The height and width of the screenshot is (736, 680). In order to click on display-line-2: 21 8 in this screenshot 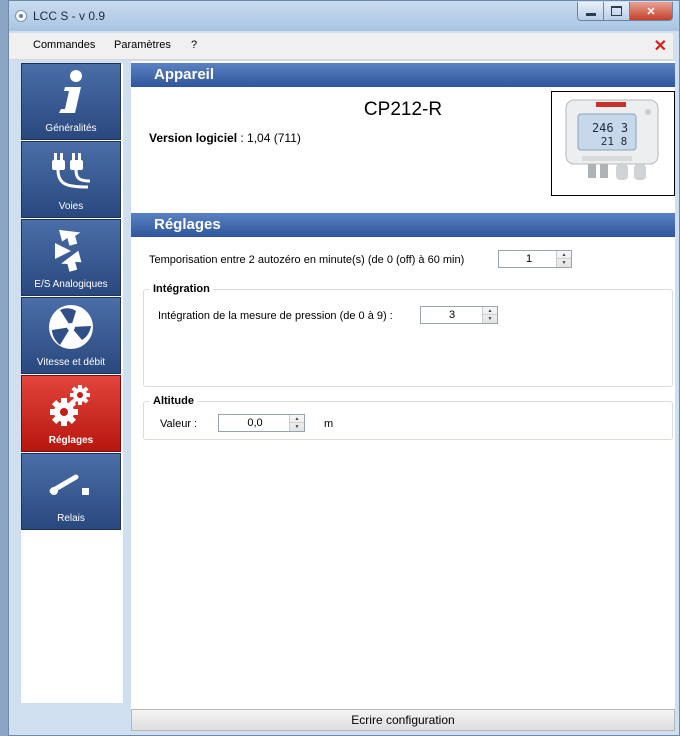, I will do `click(614, 141)`.